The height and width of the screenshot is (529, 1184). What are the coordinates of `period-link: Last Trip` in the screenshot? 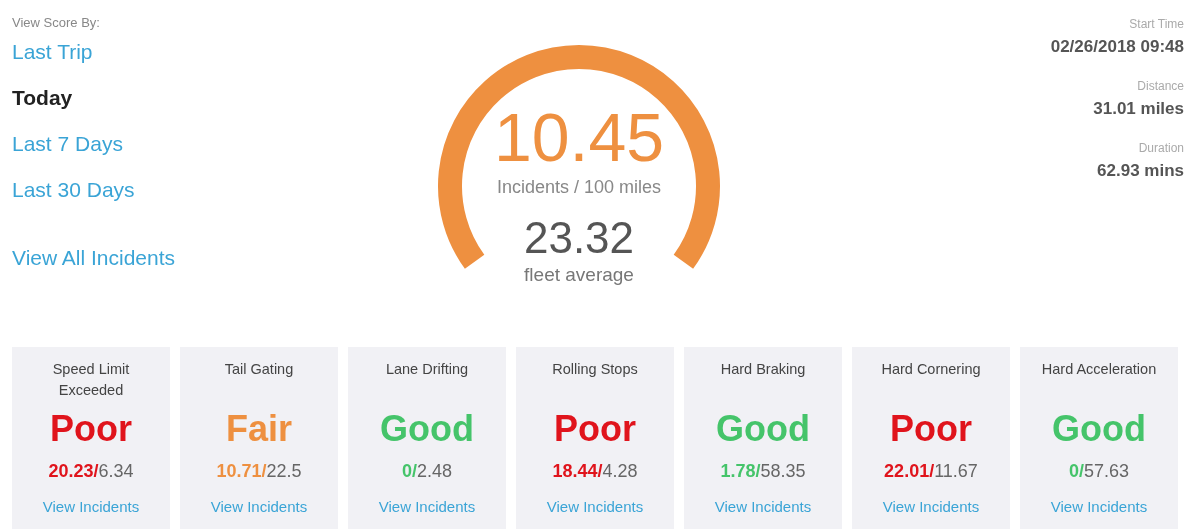 It's located at (52, 52).